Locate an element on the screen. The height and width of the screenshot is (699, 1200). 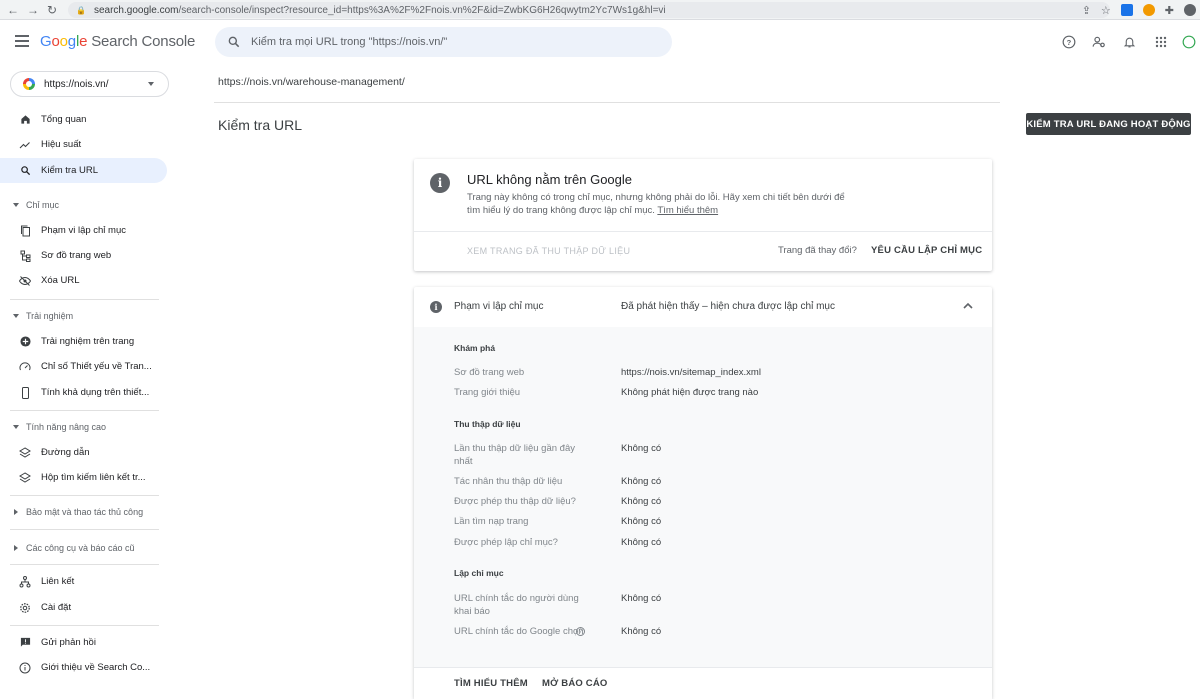
sidebar-item-coverage: Phạm vi lập chỉ mục is located at coordinates (83, 230).